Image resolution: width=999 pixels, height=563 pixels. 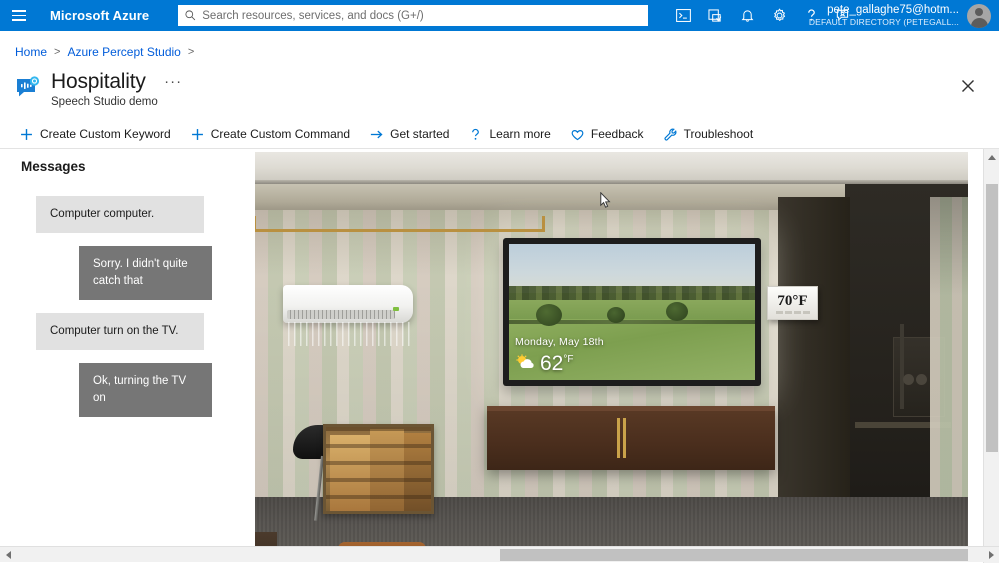 I want to click on page-title: Hospitality, so click(x=98, y=82).